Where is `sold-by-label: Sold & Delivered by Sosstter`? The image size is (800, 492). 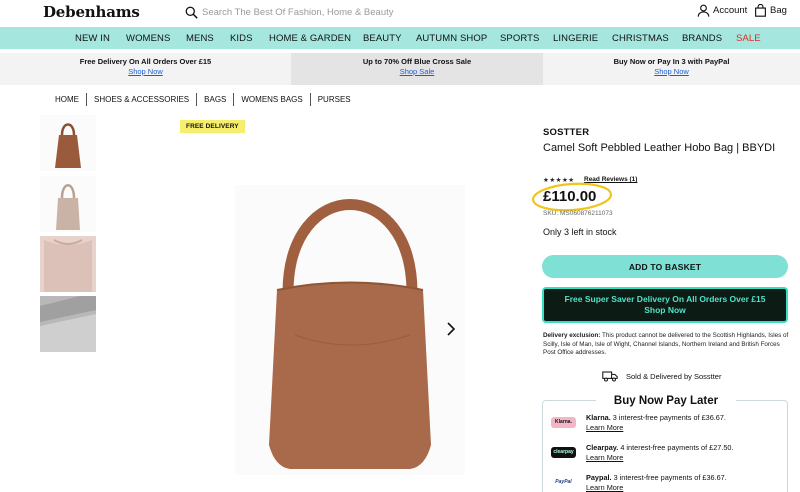 sold-by-label: Sold & Delivered by Sosstter is located at coordinates (674, 376).